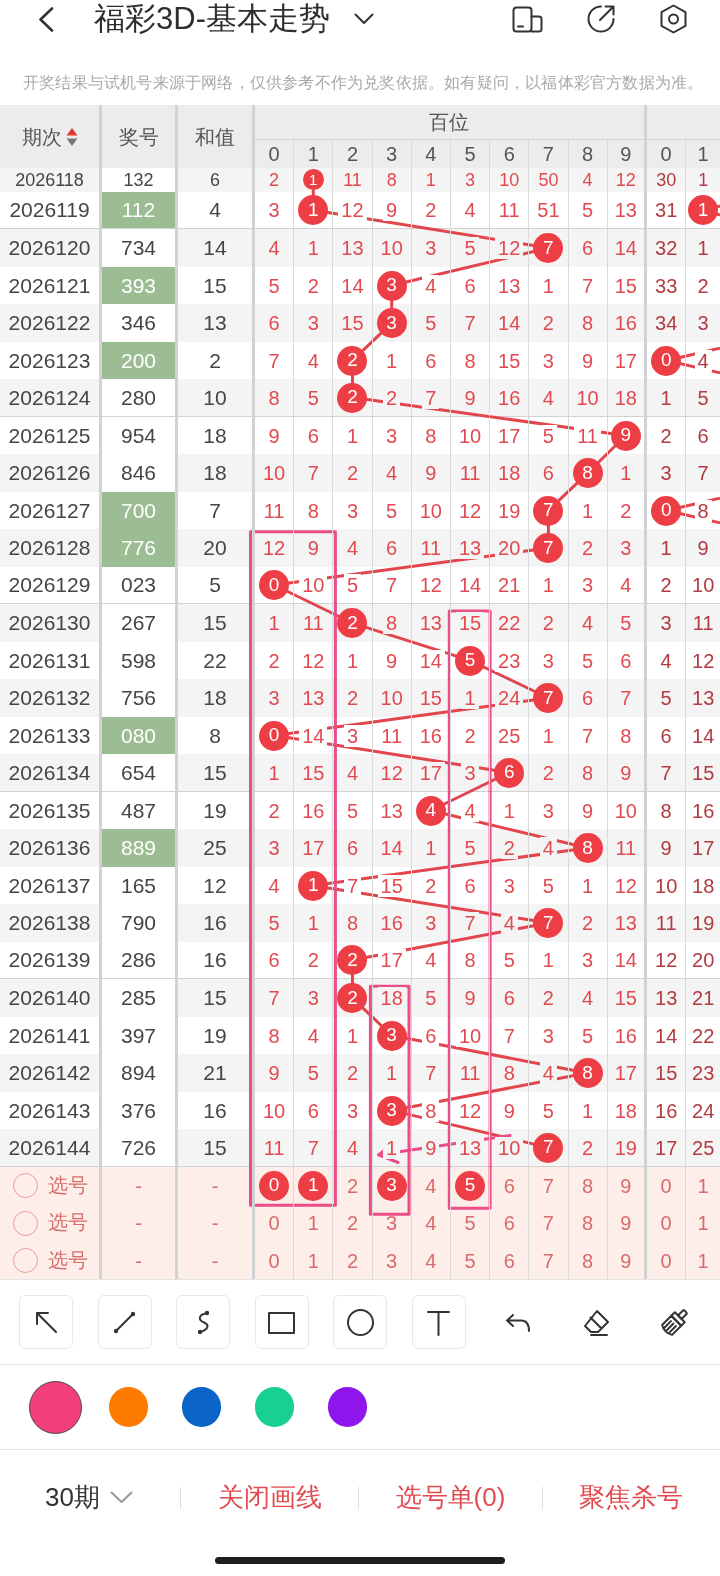  I want to click on column-header: 奖号, so click(138, 137).